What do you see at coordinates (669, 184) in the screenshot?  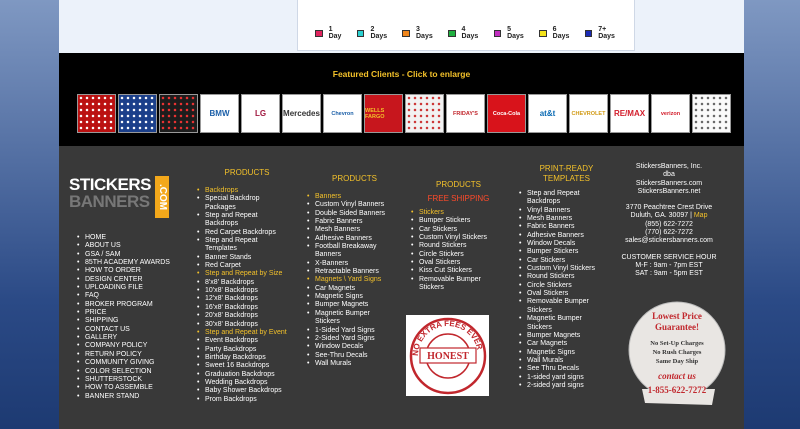 I see `site-com-link: StickersBanners.com` at bounding box center [669, 184].